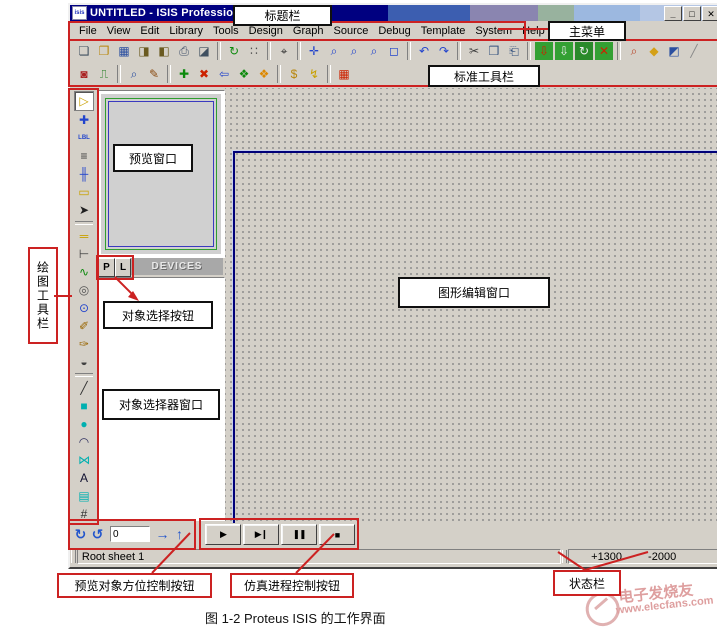 This screenshot has width=717, height=629. Describe the element at coordinates (84, 344) in the screenshot. I see `current-probe-icon: ✑` at that location.